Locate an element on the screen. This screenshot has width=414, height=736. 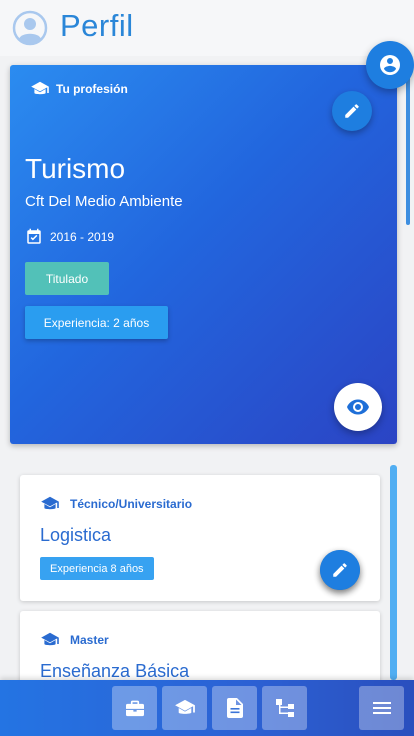
edit-study-button is located at coordinates (340, 570).